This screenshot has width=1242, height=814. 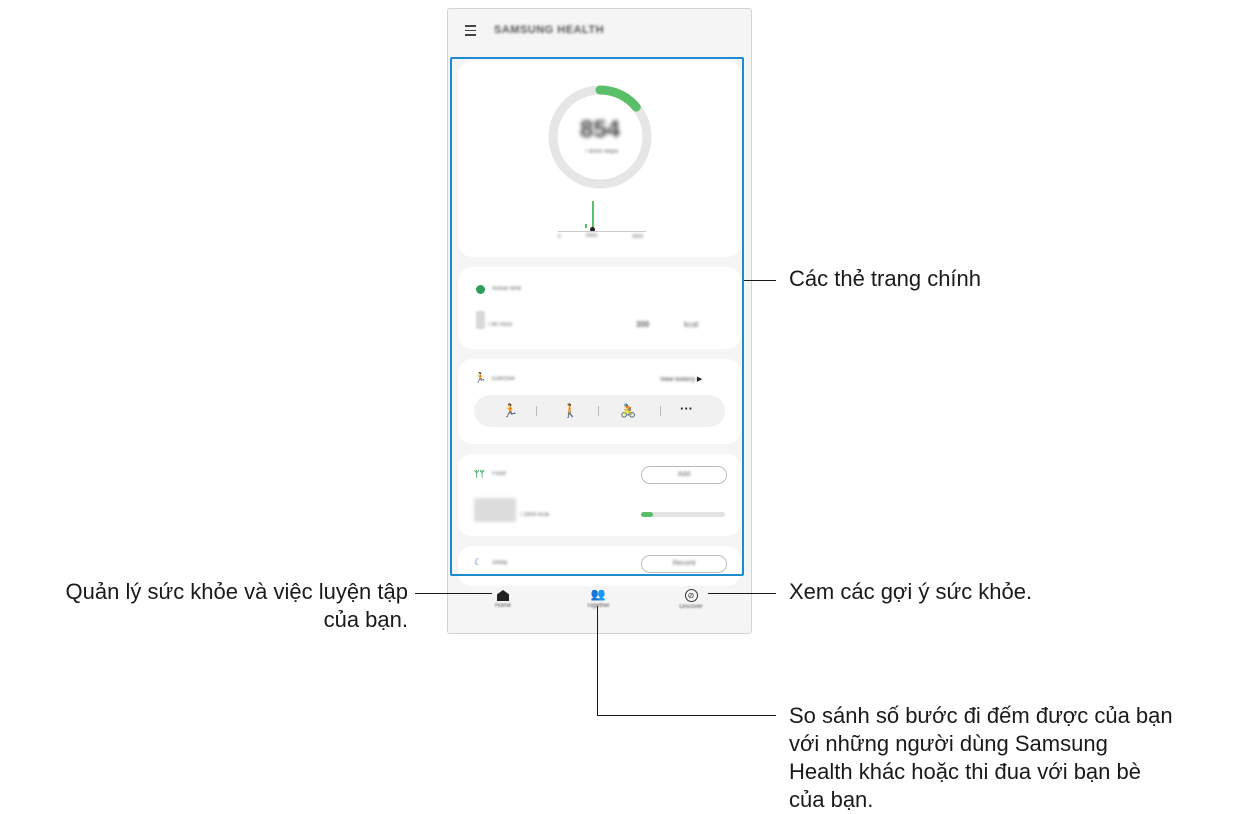 What do you see at coordinates (686, 715) in the screenshot?
I see `callout-line-together-h` at bounding box center [686, 715].